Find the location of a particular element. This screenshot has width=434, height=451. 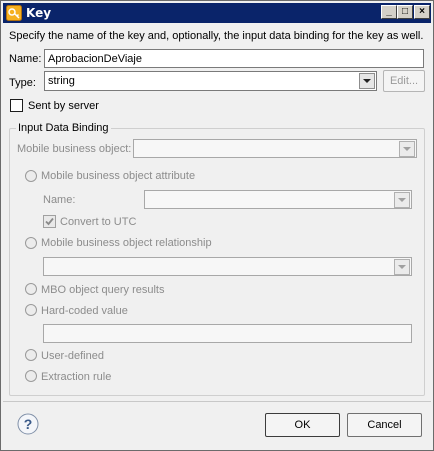

help-button: ? is located at coordinates (28, 424).